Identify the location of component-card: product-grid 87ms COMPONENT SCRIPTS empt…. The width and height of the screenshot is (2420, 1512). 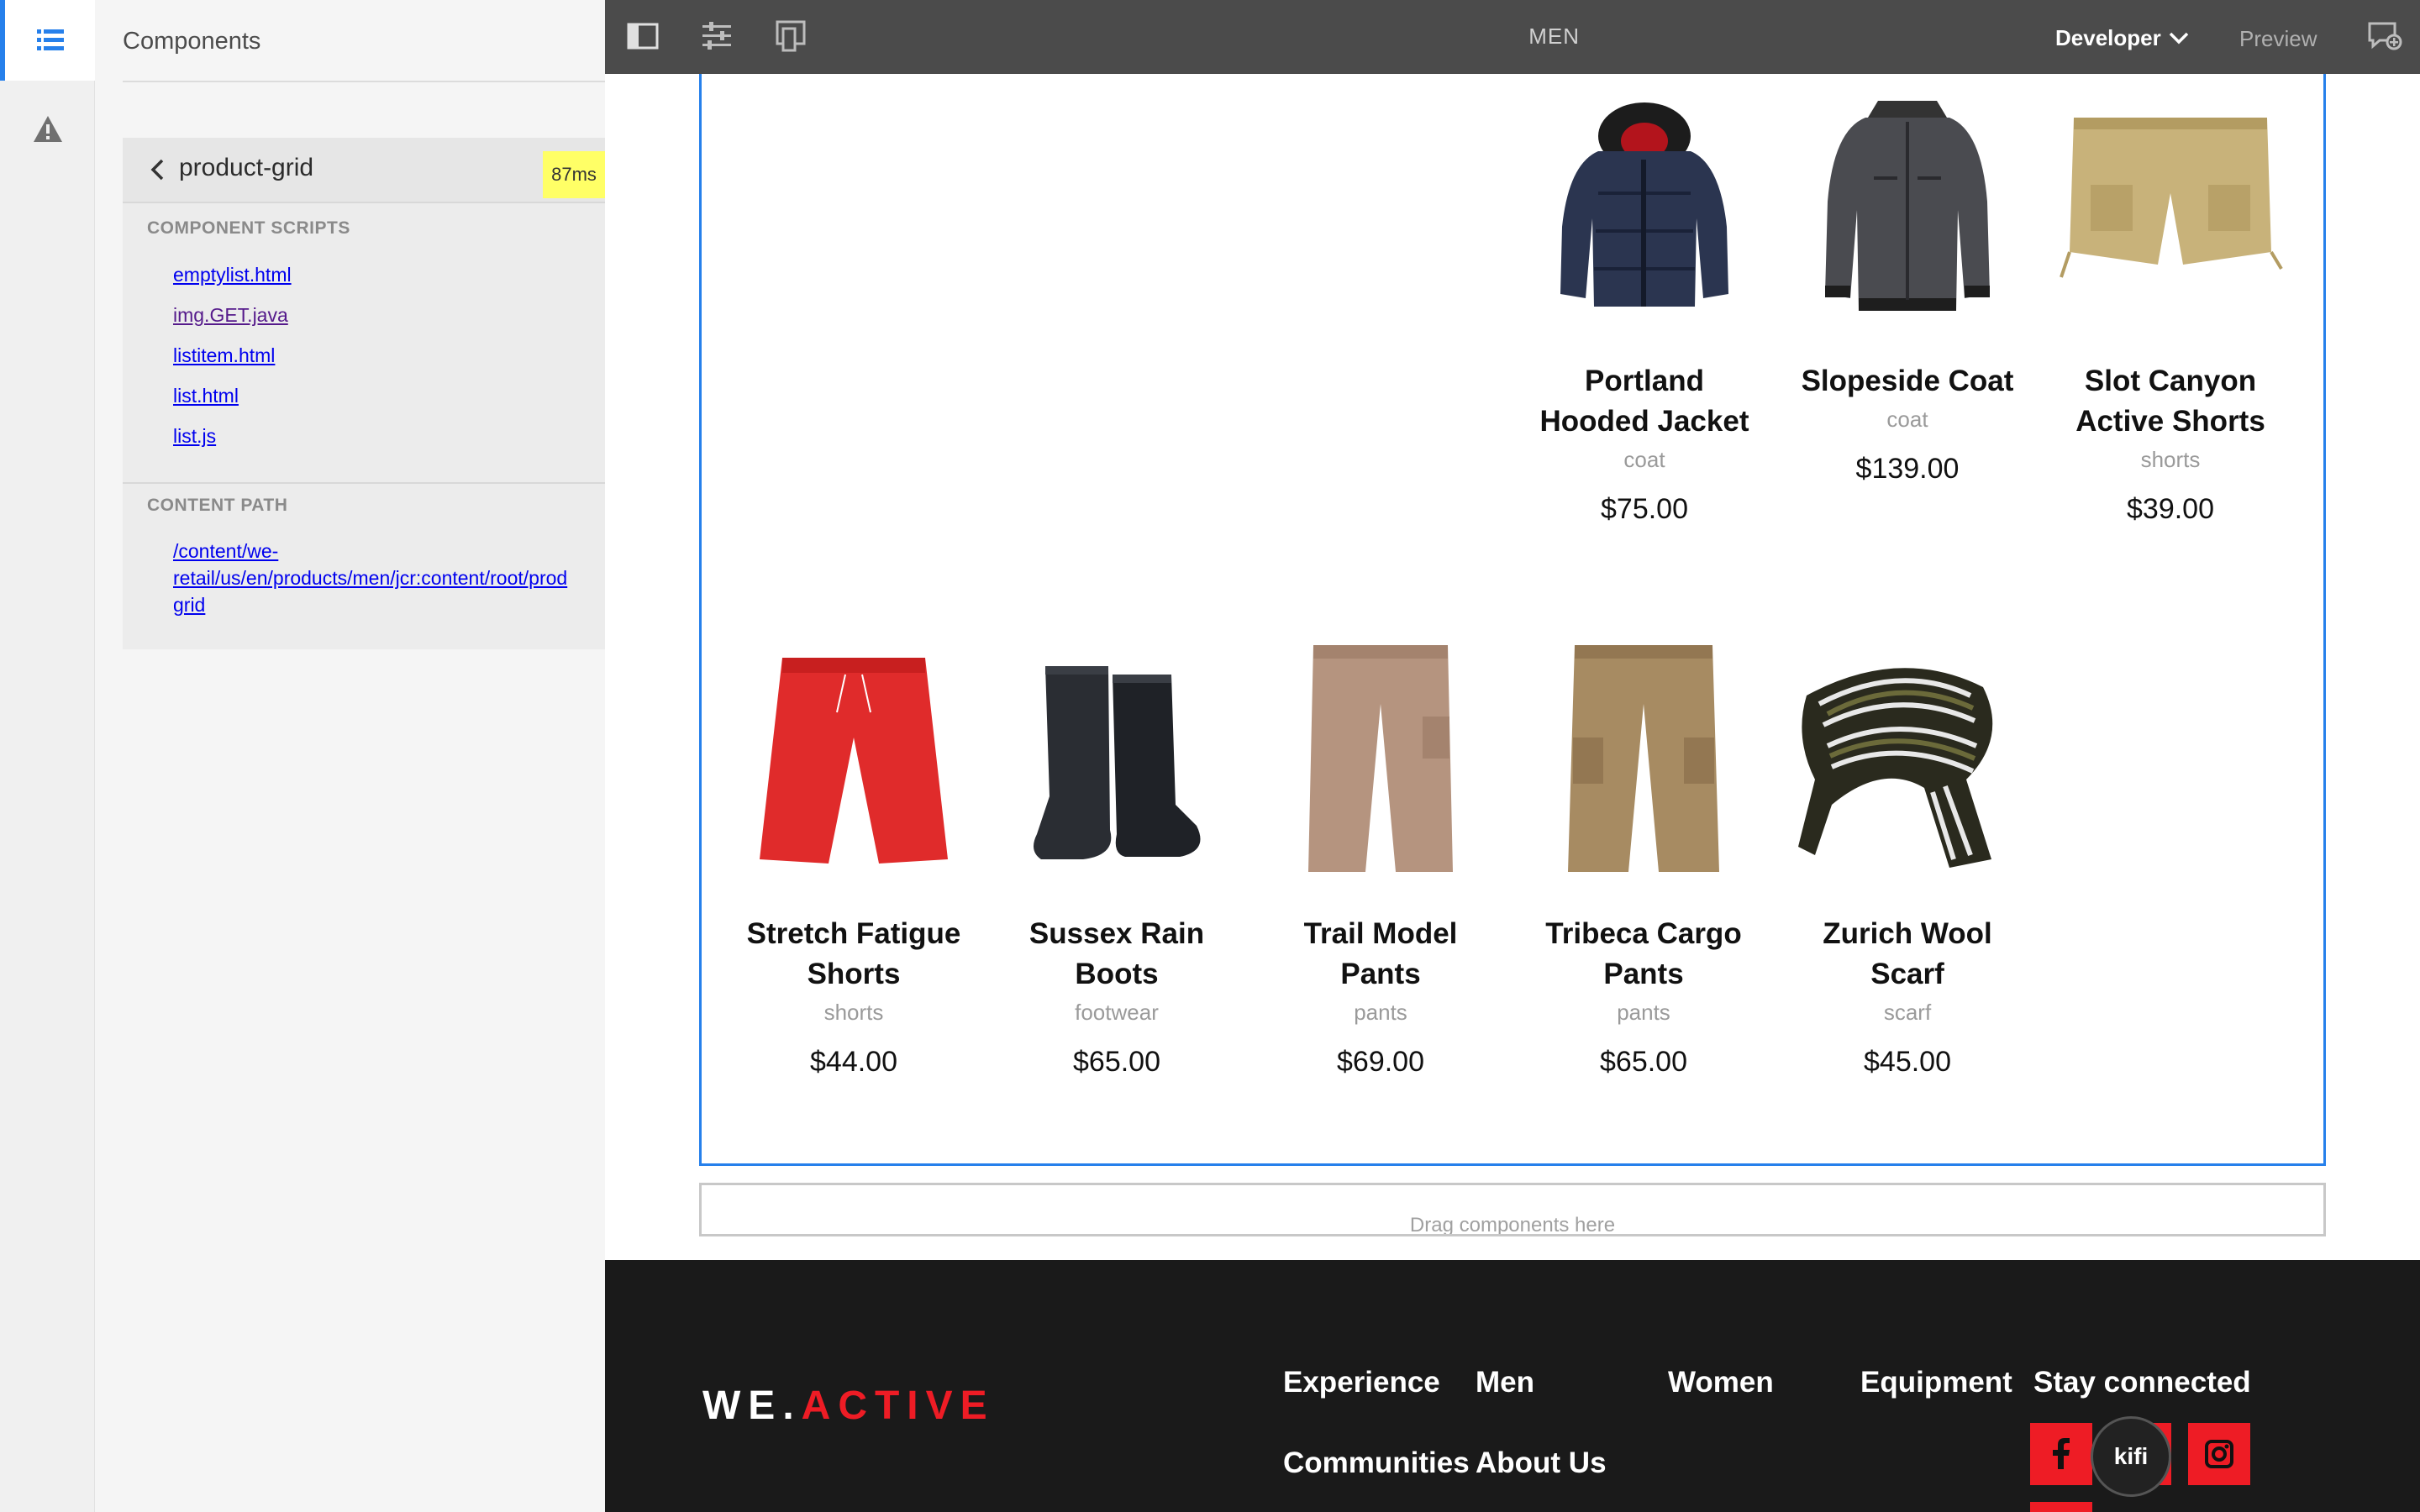
(364, 393).